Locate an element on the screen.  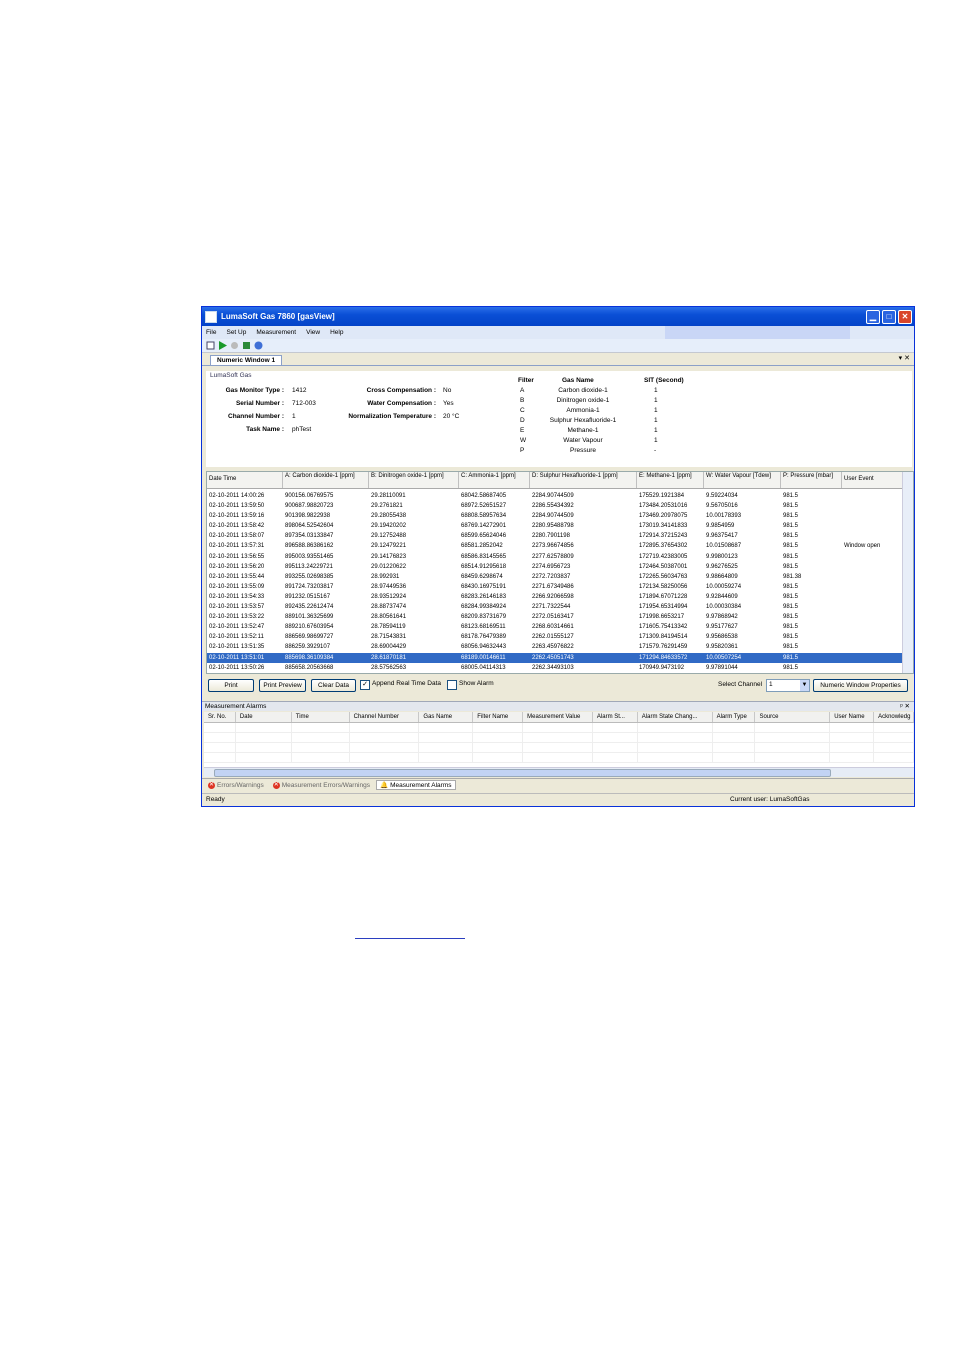
print-button: Print is located at coordinates (231, 685).